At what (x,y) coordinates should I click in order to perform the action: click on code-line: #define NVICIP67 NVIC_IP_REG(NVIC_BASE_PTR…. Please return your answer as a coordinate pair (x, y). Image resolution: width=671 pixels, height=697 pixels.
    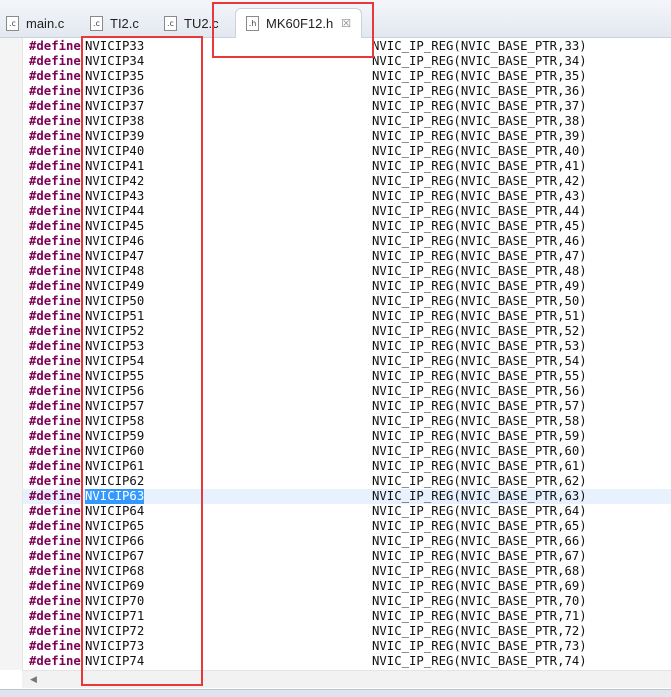
    Looking at the image, I should click on (347, 556).